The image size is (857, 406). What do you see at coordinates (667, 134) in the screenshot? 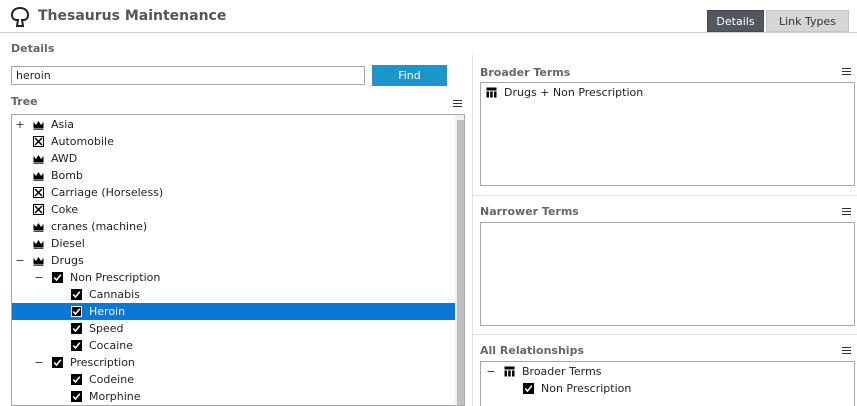
I see `broader-terms-list: Drugs + Non Prescription` at bounding box center [667, 134].